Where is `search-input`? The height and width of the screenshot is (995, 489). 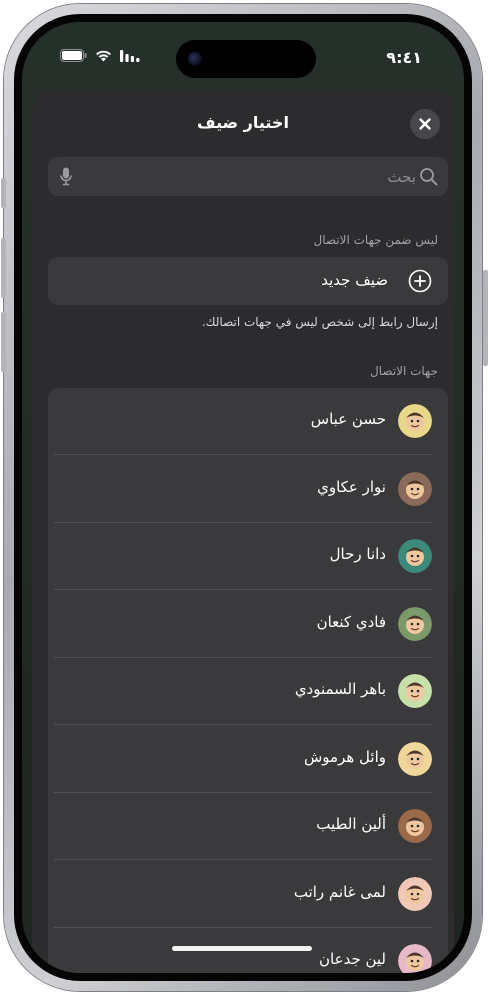
search-input is located at coordinates (252, 176).